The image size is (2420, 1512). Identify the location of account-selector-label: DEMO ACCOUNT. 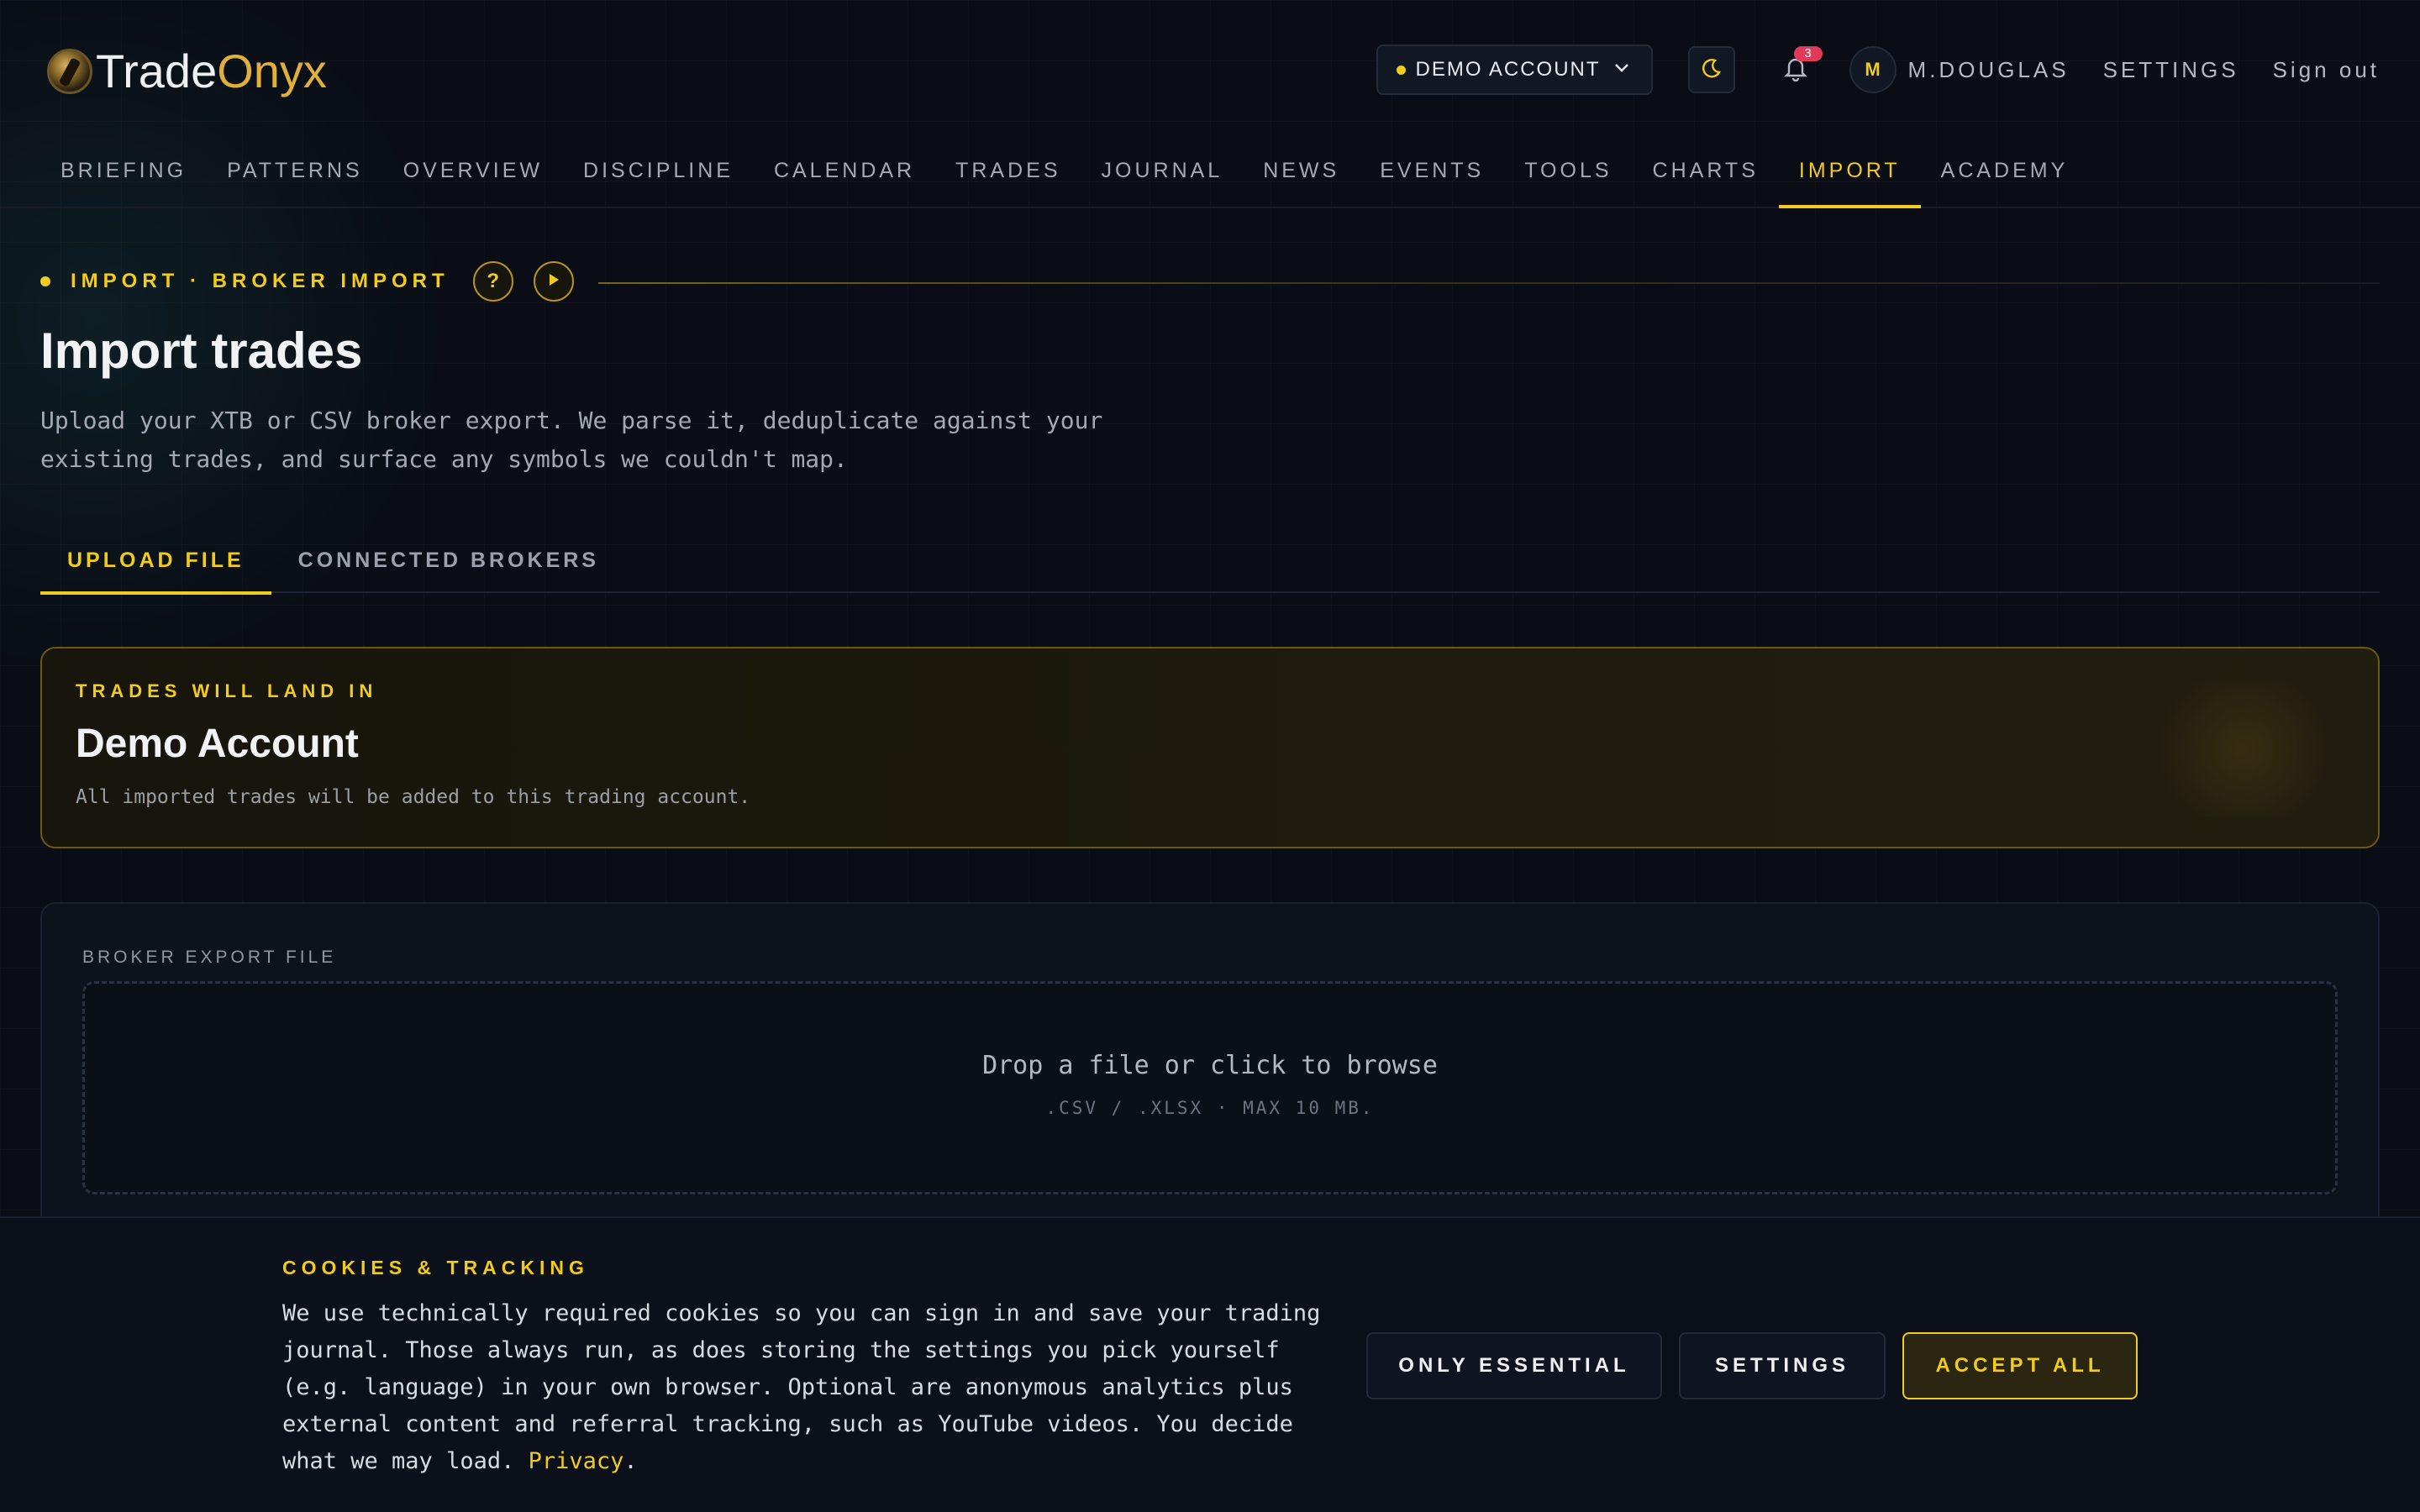
(1508, 69).